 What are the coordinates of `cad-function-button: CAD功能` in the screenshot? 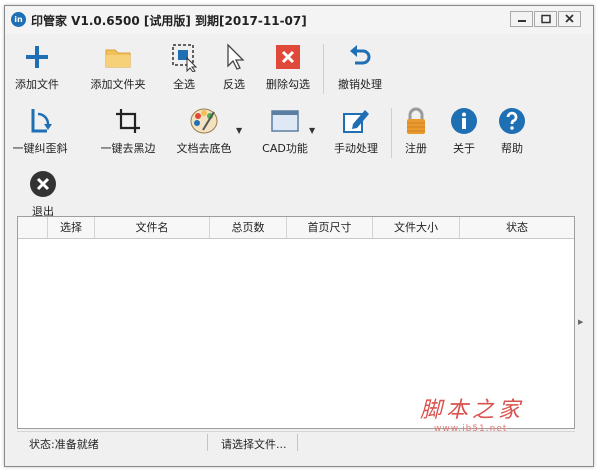 It's located at (285, 131).